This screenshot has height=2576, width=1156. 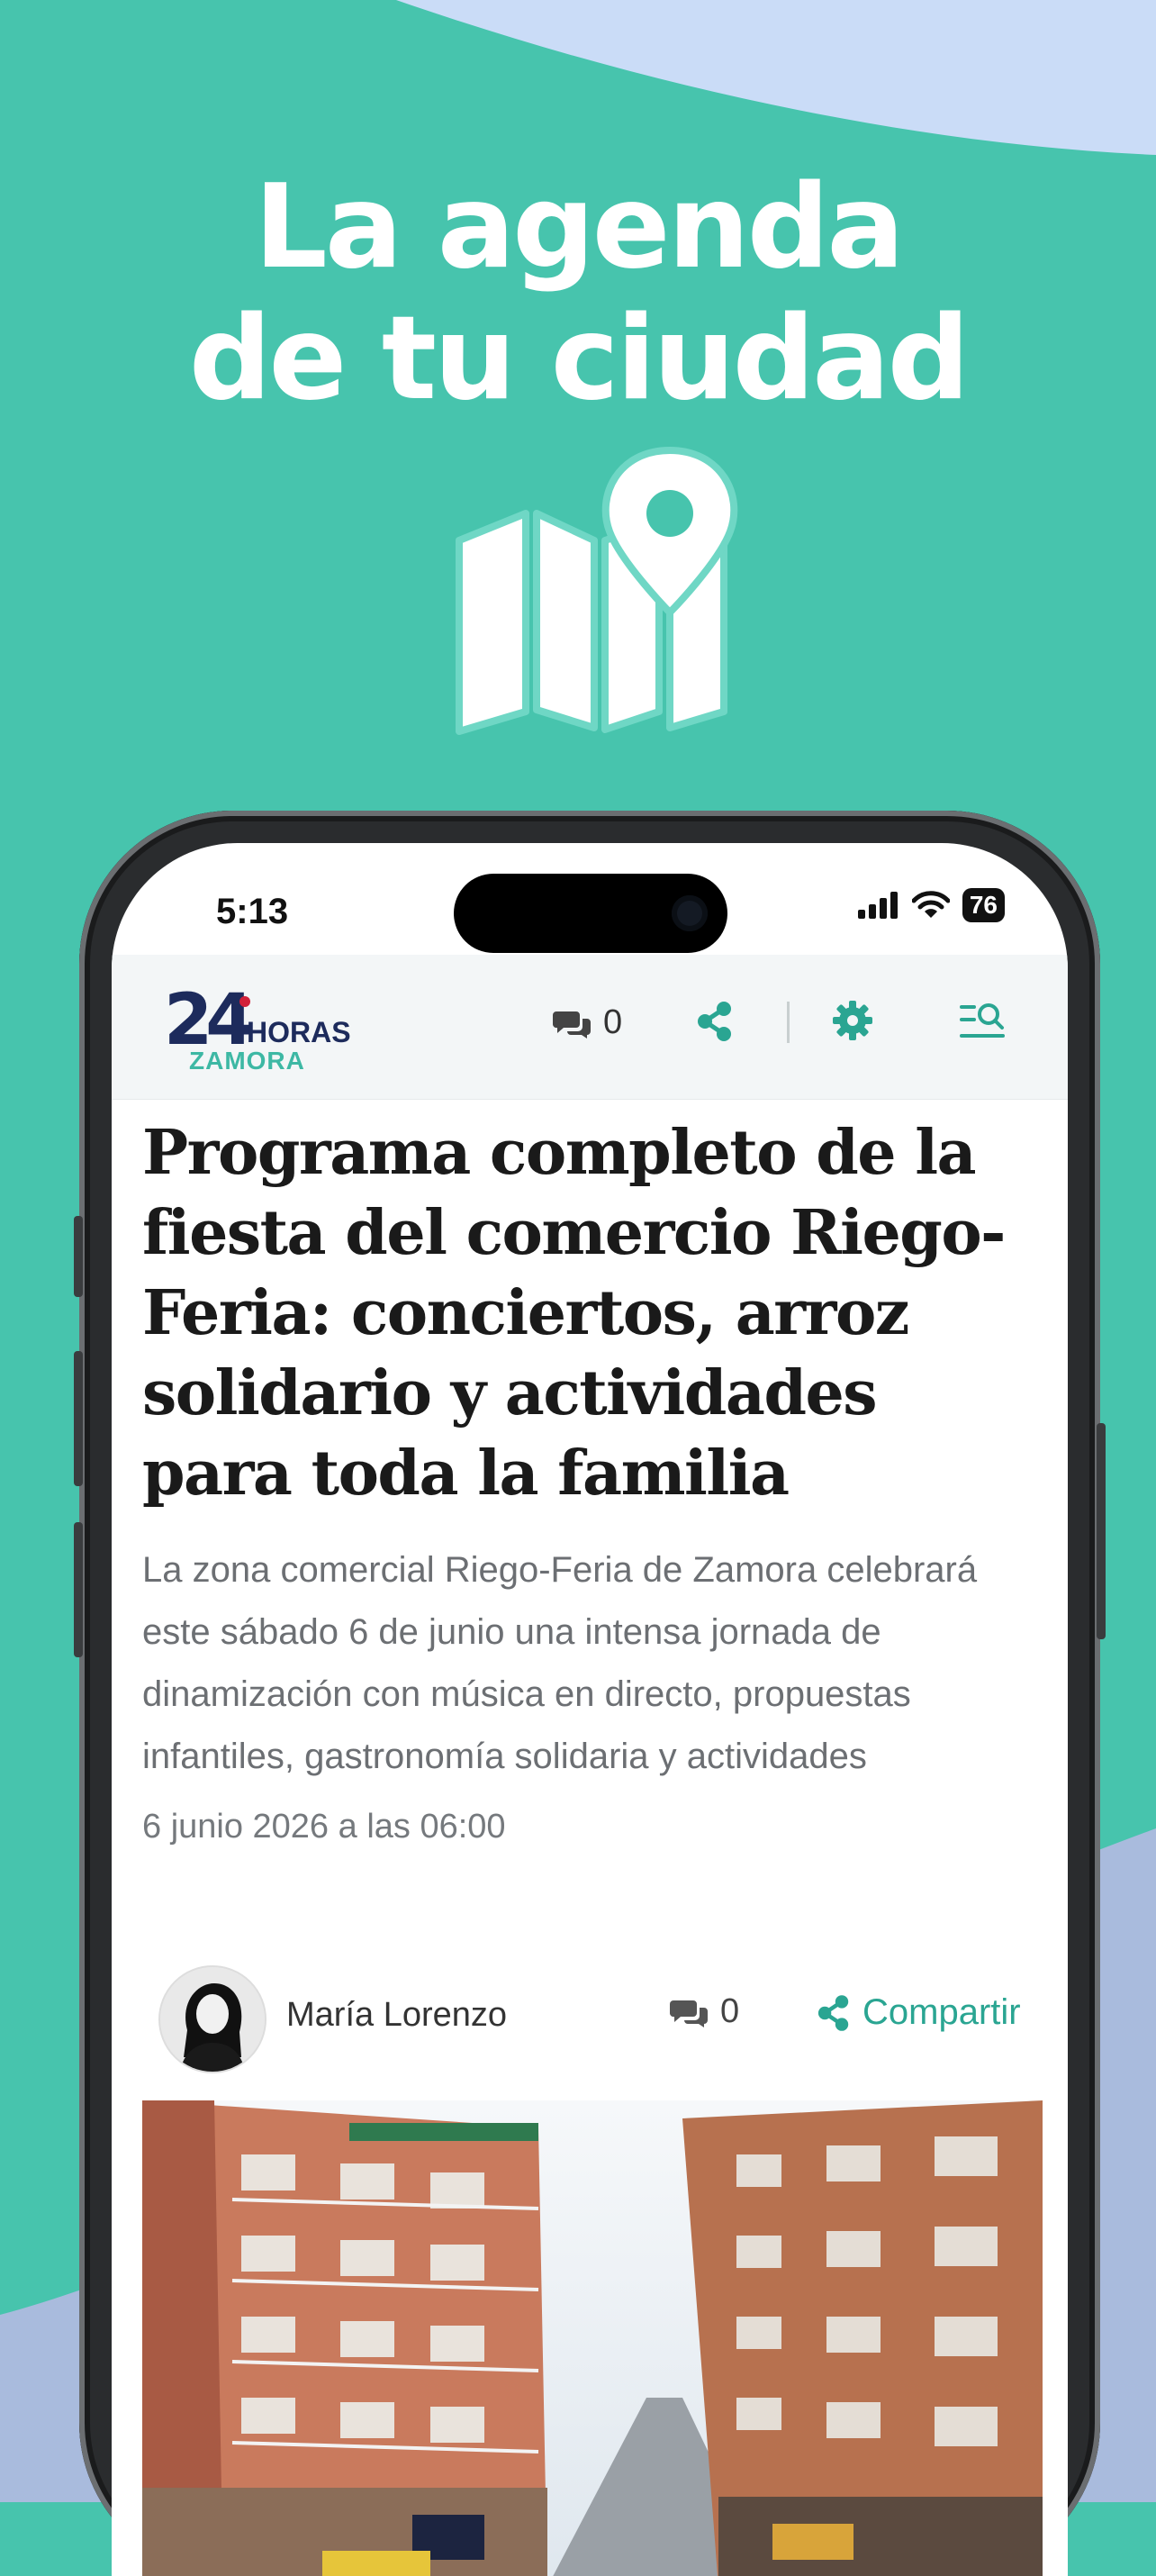 I want to click on status-icons: 76, so click(x=931, y=905).